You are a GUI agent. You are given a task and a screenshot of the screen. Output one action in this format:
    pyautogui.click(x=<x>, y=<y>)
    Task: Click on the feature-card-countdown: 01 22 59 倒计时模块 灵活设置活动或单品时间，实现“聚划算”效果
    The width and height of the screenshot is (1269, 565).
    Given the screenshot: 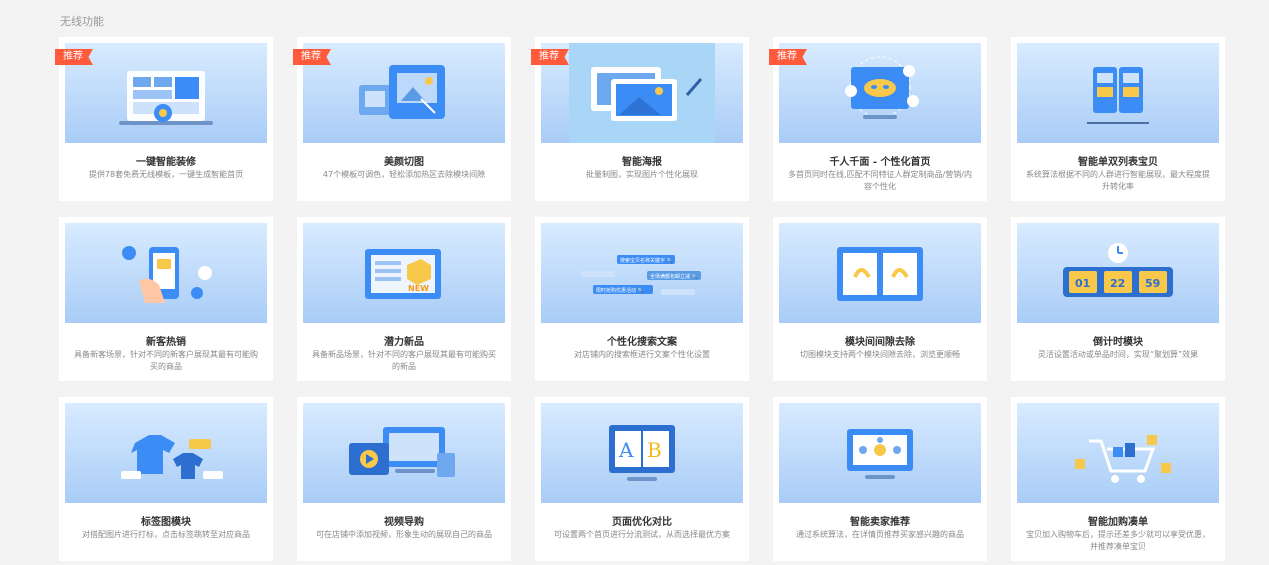 What is the action you would take?
    pyautogui.click(x=1118, y=299)
    